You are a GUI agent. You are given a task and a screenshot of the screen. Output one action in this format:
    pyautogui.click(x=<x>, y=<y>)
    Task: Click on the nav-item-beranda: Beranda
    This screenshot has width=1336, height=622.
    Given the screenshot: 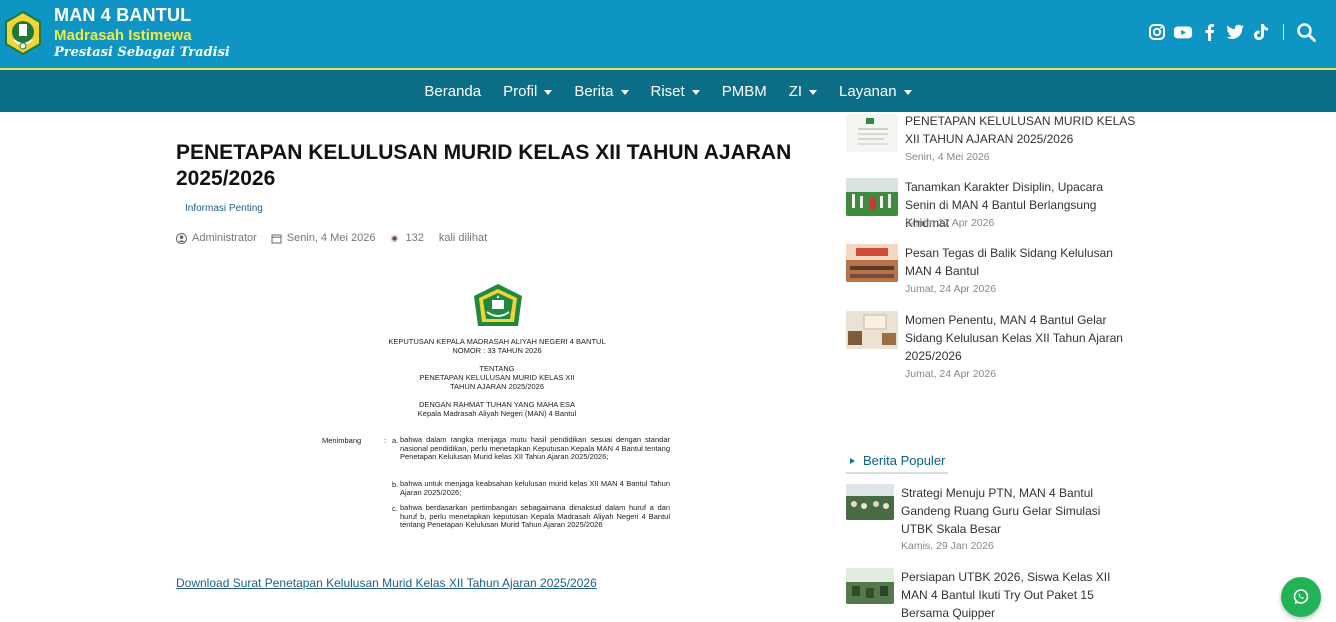 What is the action you would take?
    pyautogui.click(x=452, y=91)
    